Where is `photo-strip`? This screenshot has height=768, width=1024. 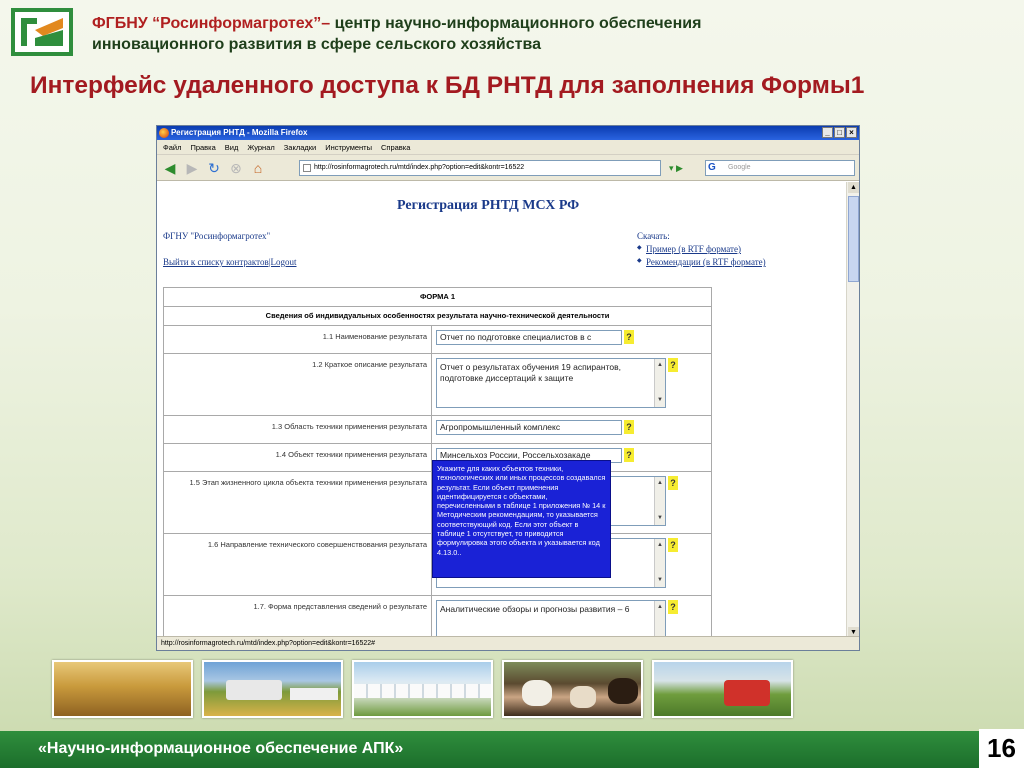
photo-strip is located at coordinates (422, 689).